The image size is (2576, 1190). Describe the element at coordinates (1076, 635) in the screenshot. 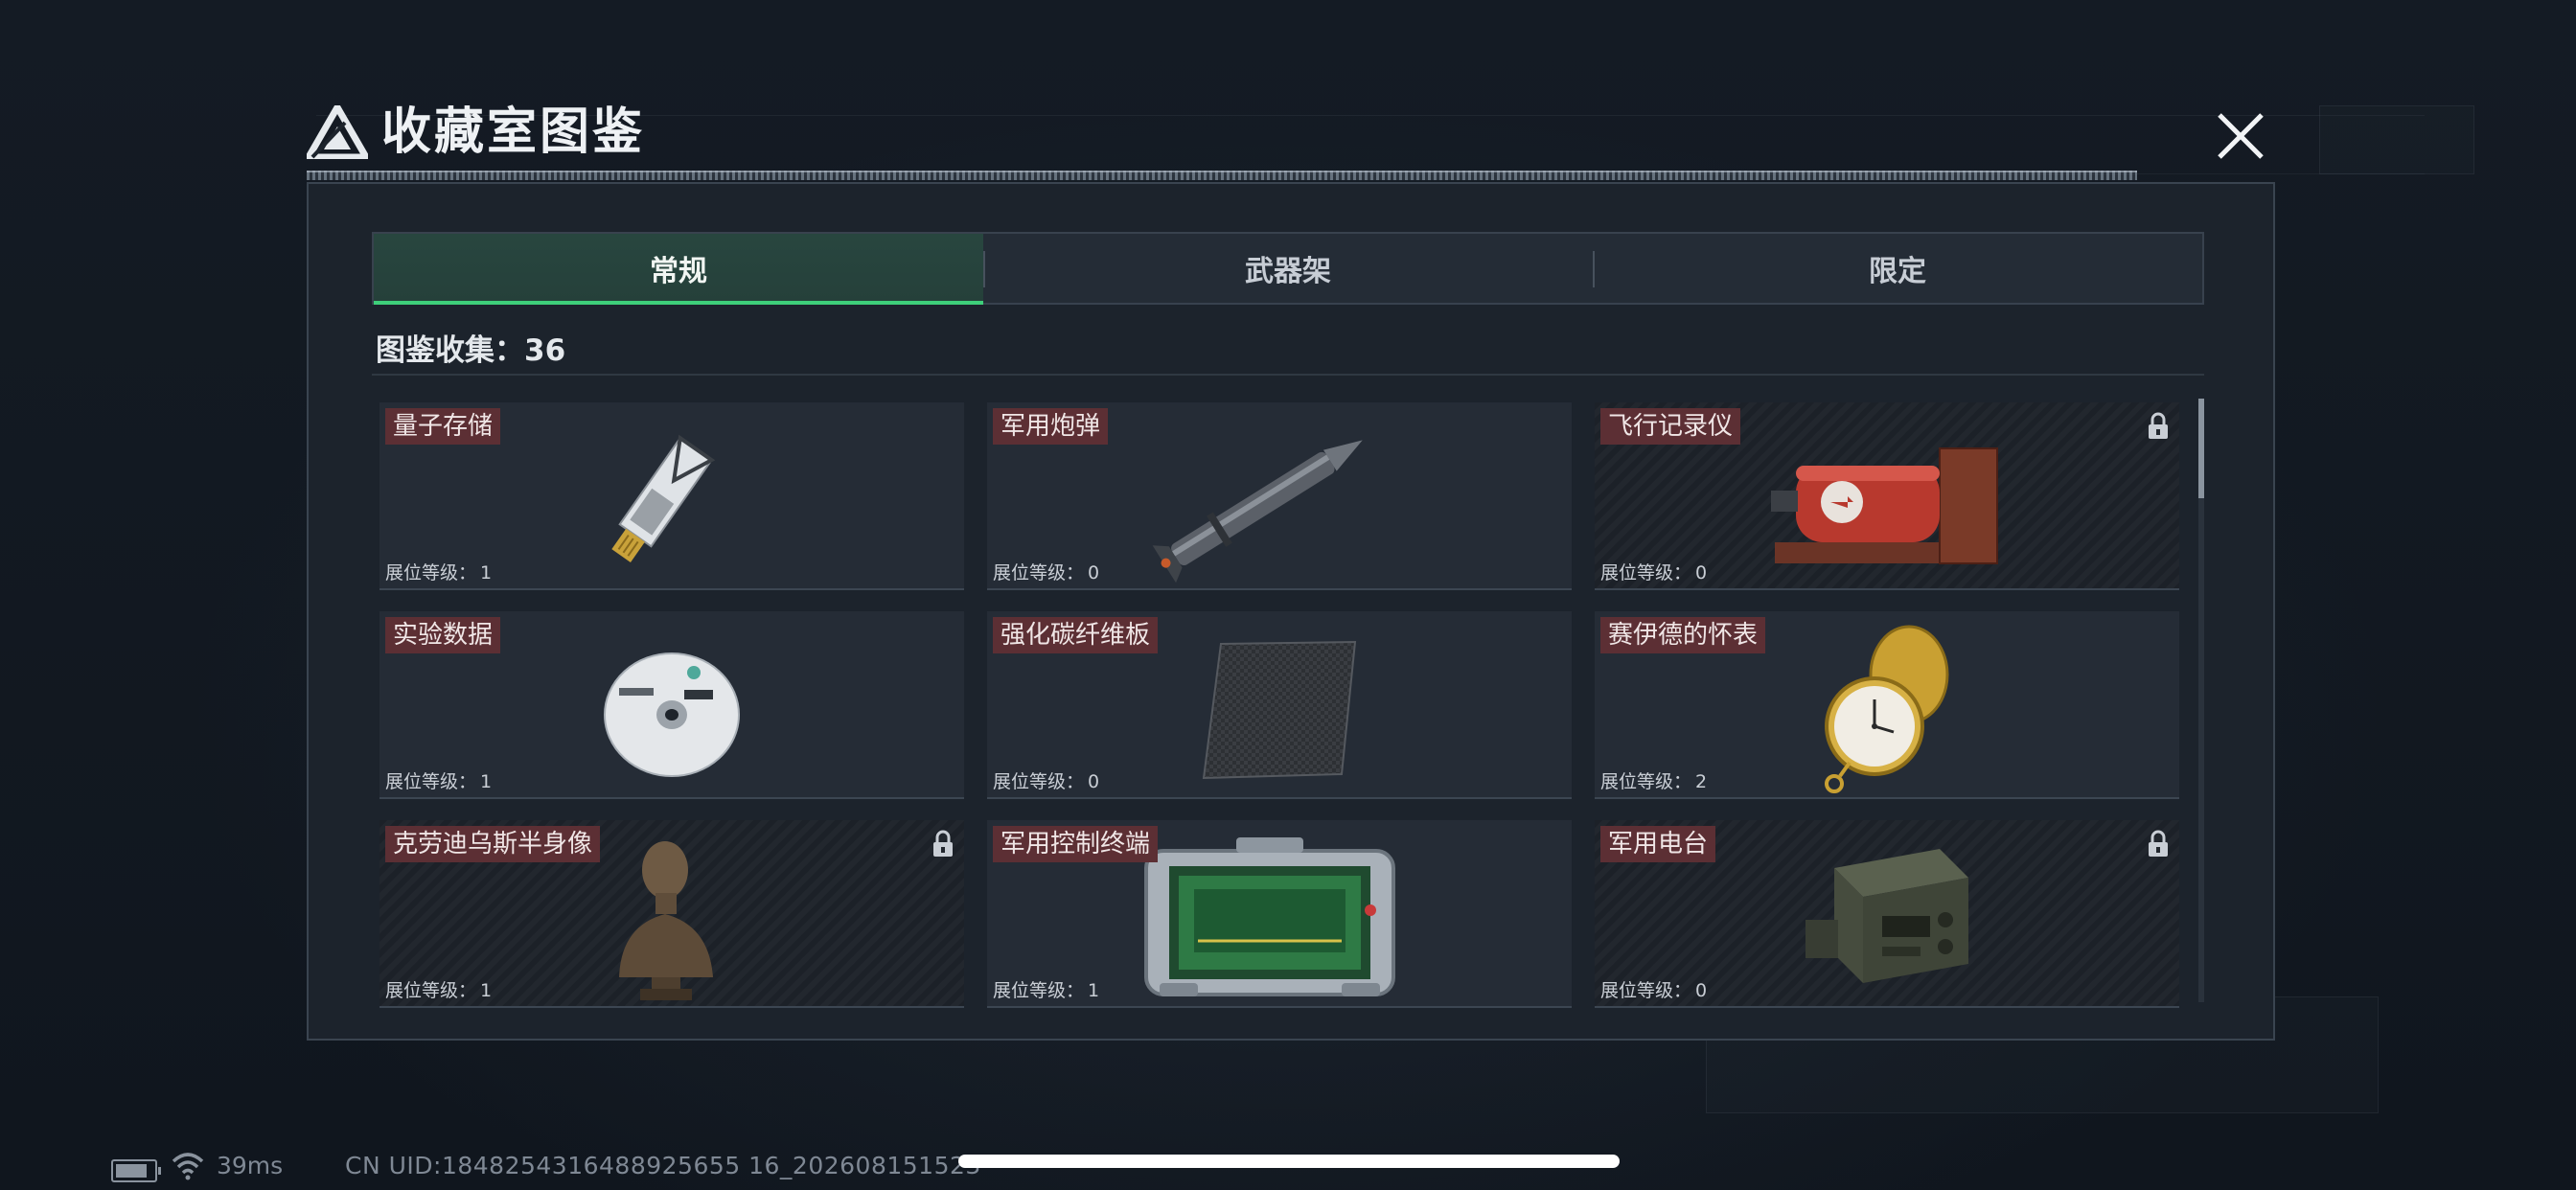

I see `item-name: 强化碳纤维板` at that location.